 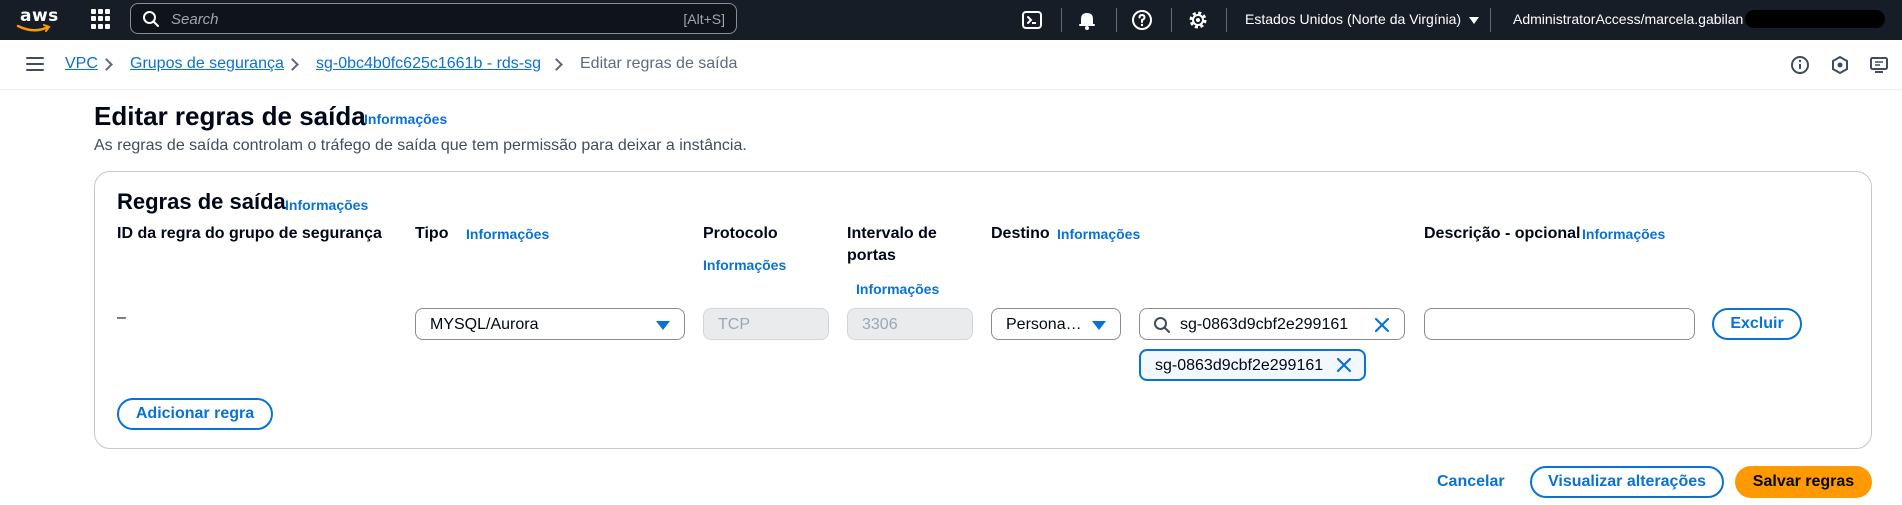 What do you see at coordinates (897, 289) in the screenshot?
I see `port-range-info-link: Informações` at bounding box center [897, 289].